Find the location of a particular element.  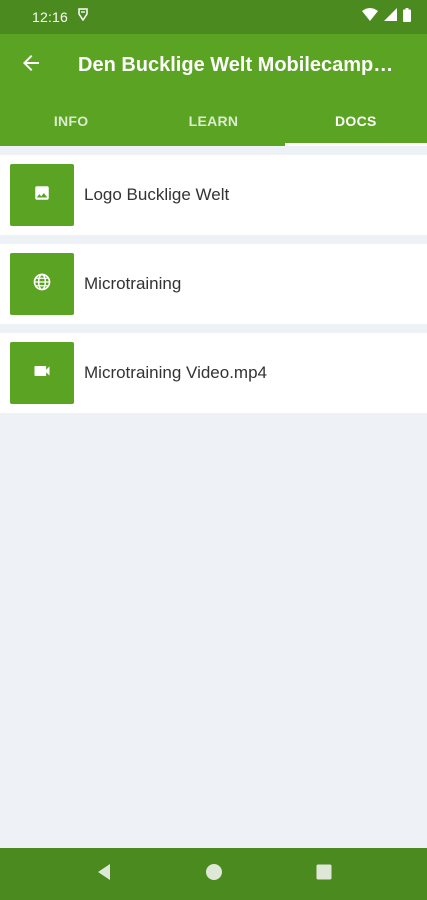

system-nav-bar is located at coordinates (213, 874).